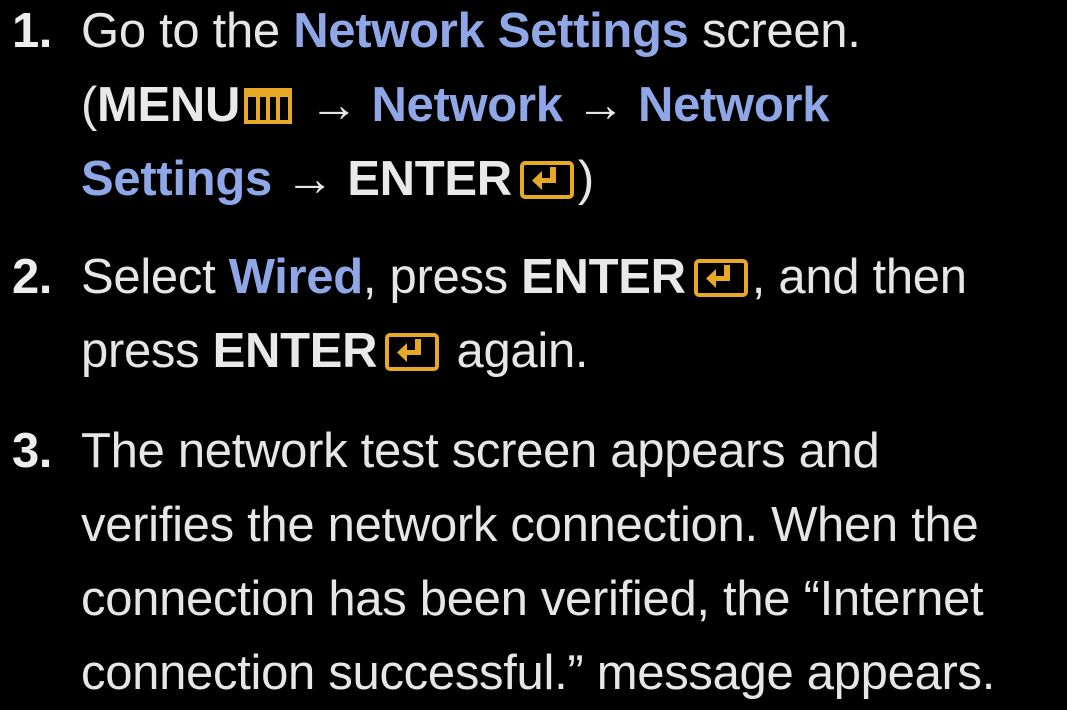 The image size is (1067, 710). What do you see at coordinates (32, 277) in the screenshot?
I see `step-number: 2.` at bounding box center [32, 277].